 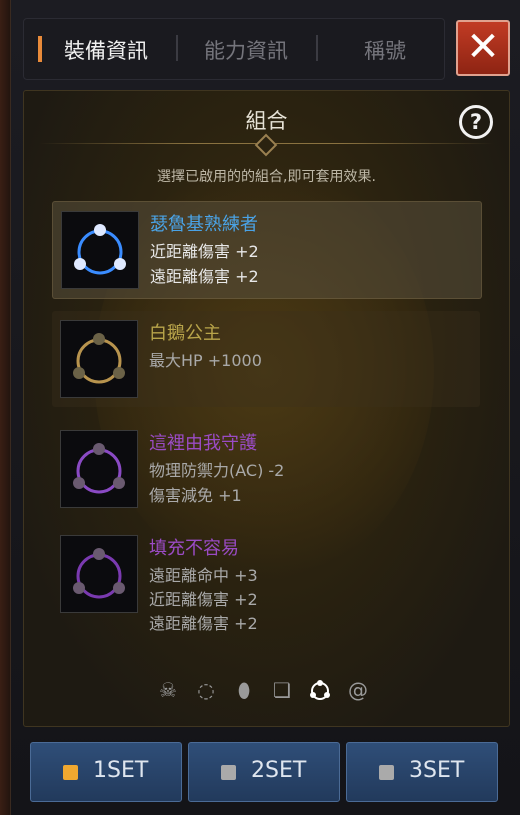 I want to click on set-item: 瑟魯基熟練者 近距離傷害 +2 遠距離傷害 +2, so click(x=267, y=250).